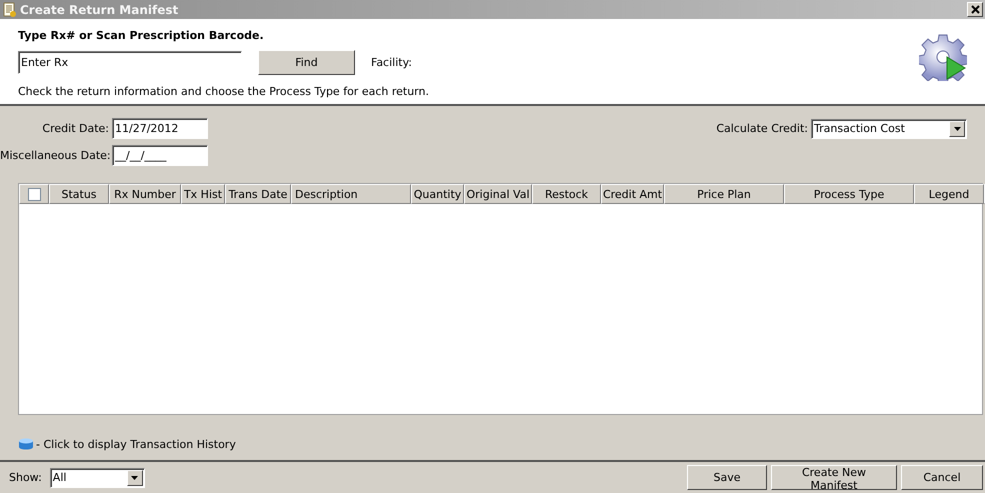 The image size is (985, 493). I want to click on close-button, so click(975, 9).